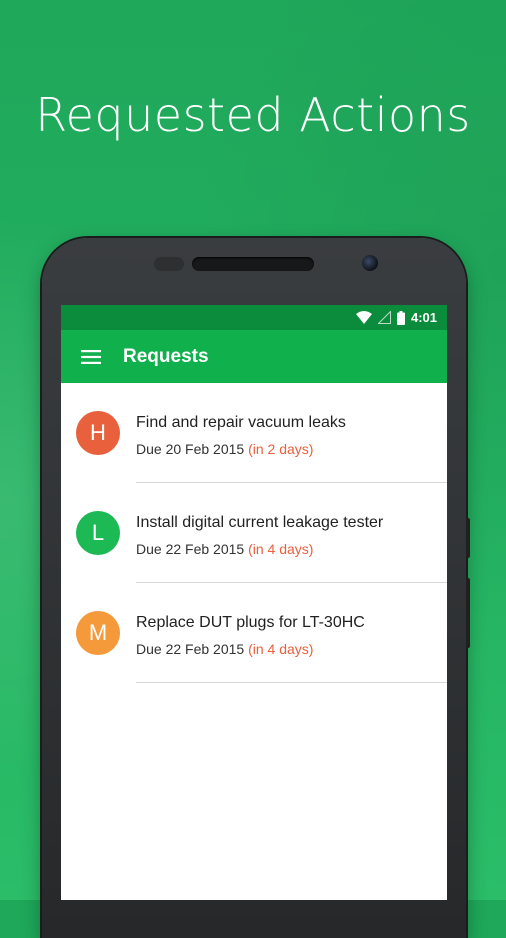 This screenshot has width=506, height=938. Describe the element at coordinates (423, 317) in the screenshot. I see `clock: 4:01` at that location.